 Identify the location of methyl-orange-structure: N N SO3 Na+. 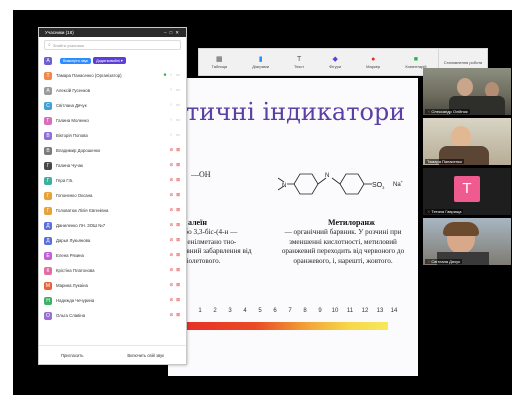
(340, 184).